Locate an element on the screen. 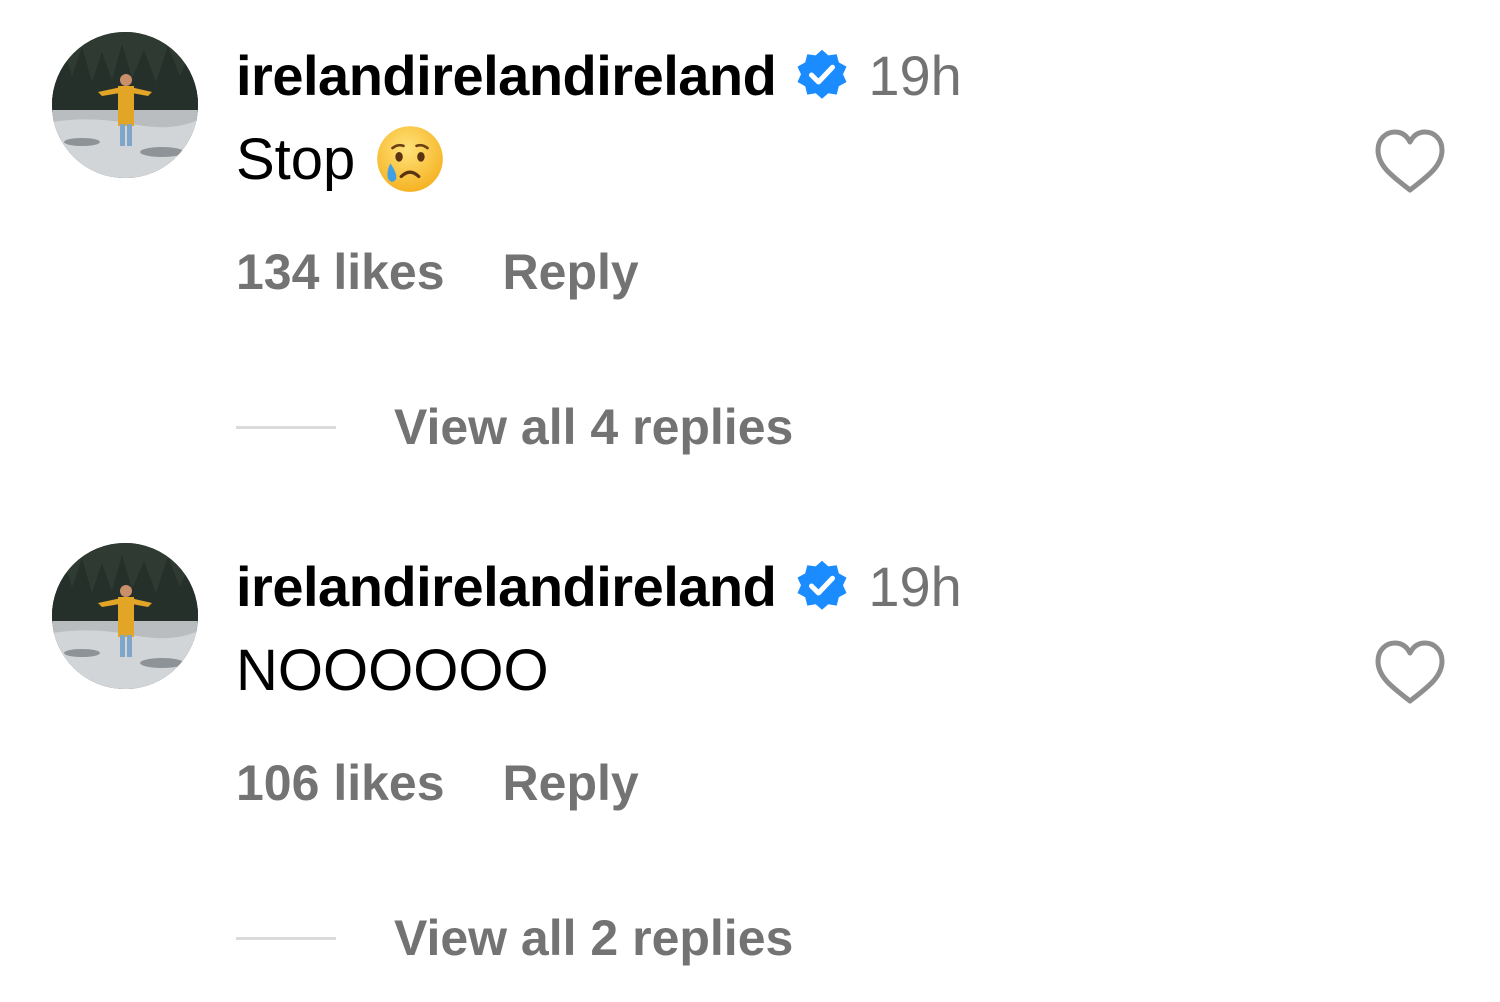 Image resolution: width=1500 pixels, height=1002 pixels. view-replies-row: View all 2 replies is located at coordinates (514, 938).